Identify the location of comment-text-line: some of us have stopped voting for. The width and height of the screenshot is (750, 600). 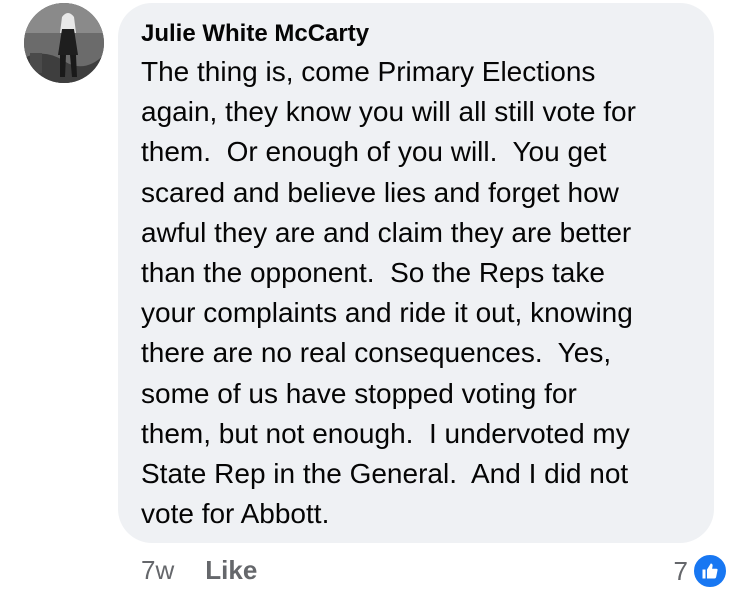
(359, 393).